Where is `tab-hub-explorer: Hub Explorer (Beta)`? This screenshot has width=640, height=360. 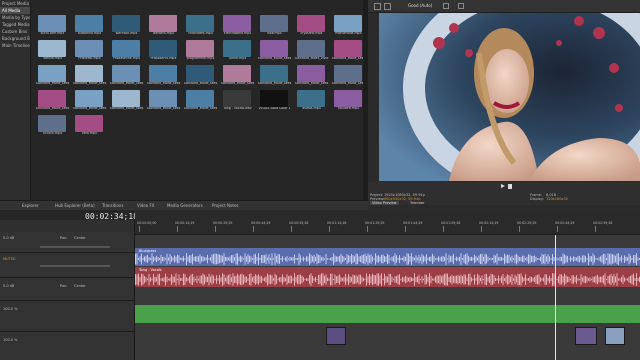
tab-hub-explorer: Hub Explorer (Beta) is located at coordinates (75, 205).